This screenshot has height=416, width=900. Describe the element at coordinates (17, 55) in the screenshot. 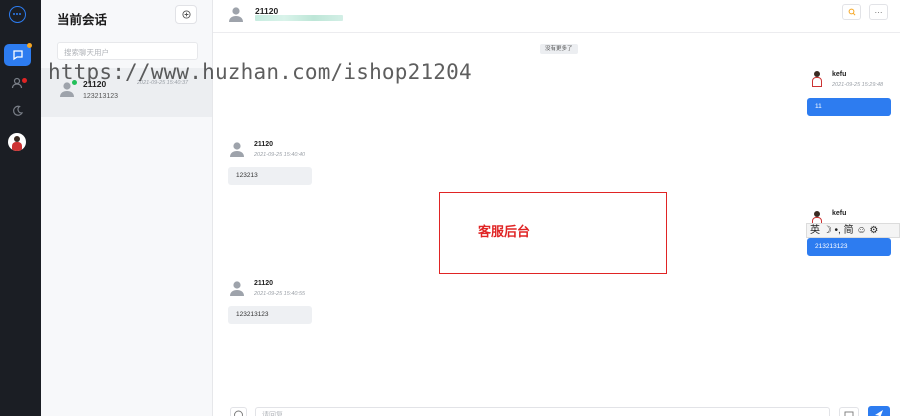

I see `chat-bubble-icon` at that location.